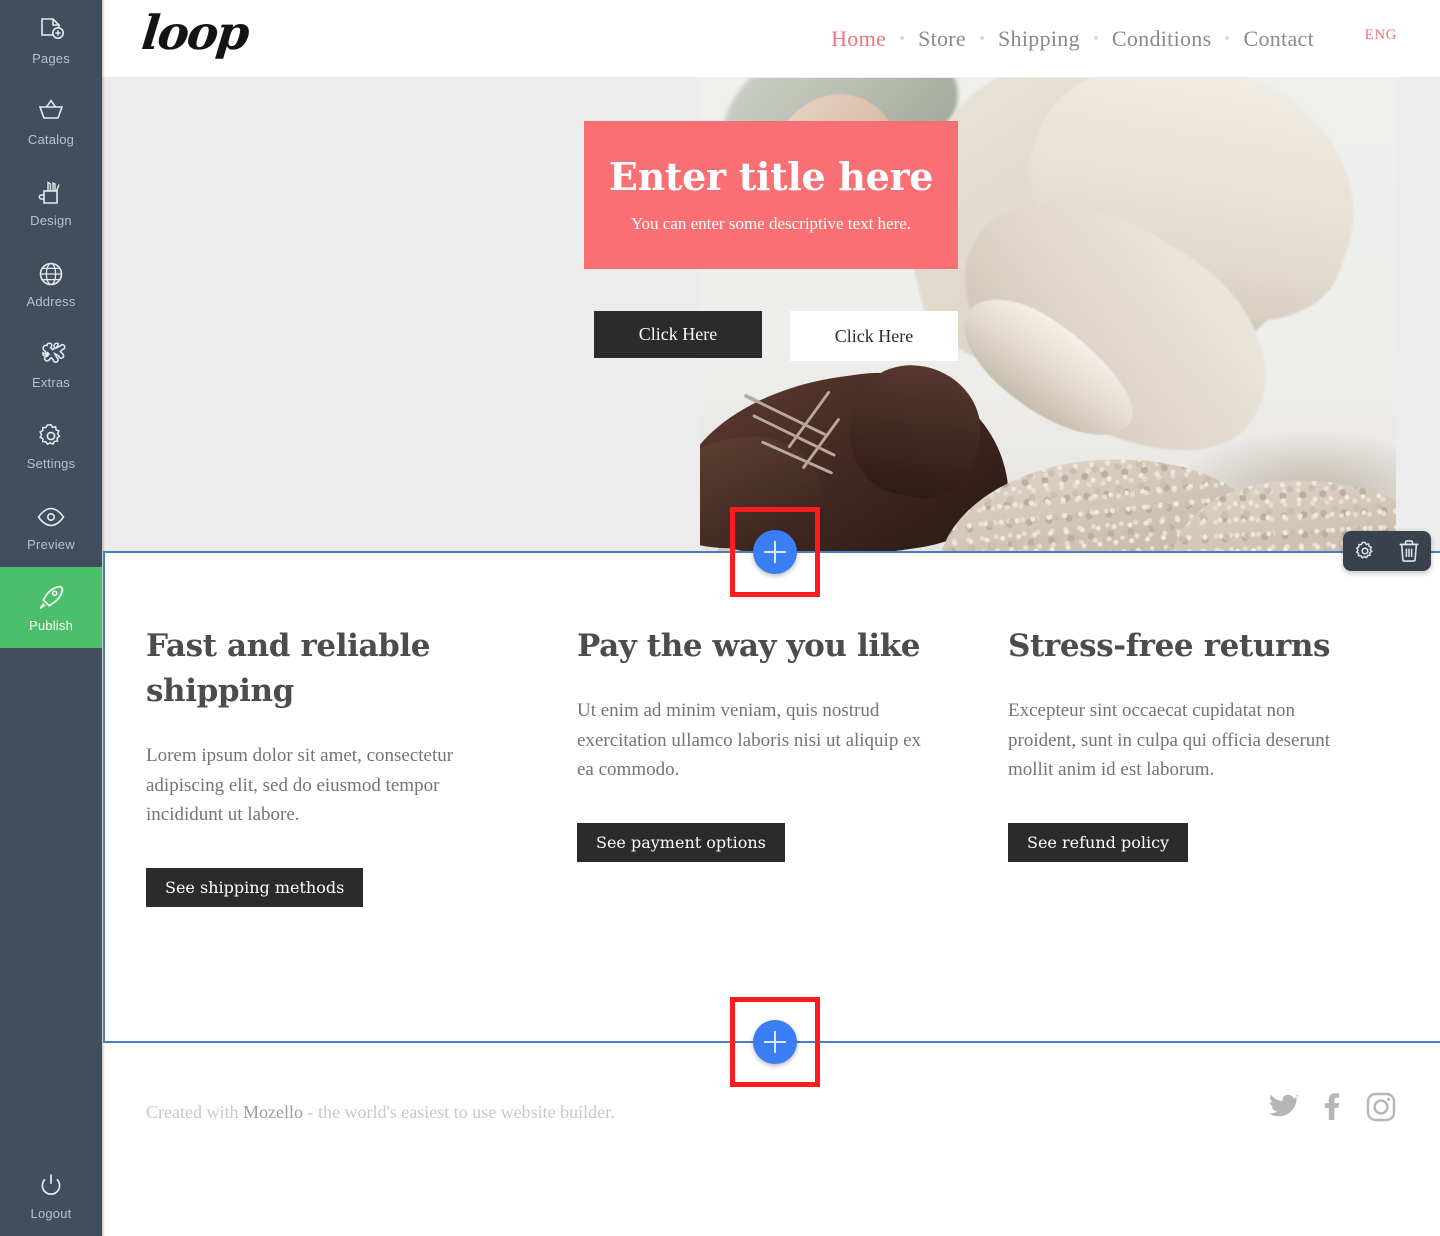 Image resolution: width=1440 pixels, height=1236 pixels. Describe the element at coordinates (194, 1112) in the screenshot. I see `footer-credit-prefix: Created with` at that location.